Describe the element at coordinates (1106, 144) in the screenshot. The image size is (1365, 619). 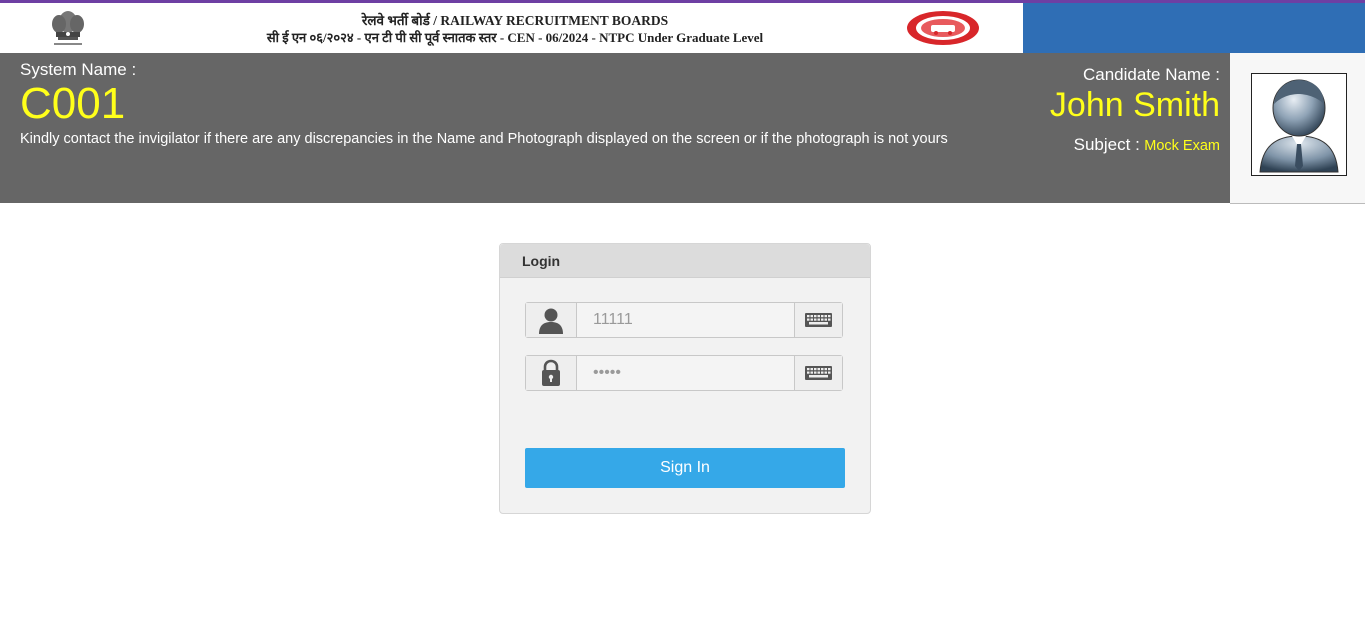
I see `subject-label: Subject :` at that location.